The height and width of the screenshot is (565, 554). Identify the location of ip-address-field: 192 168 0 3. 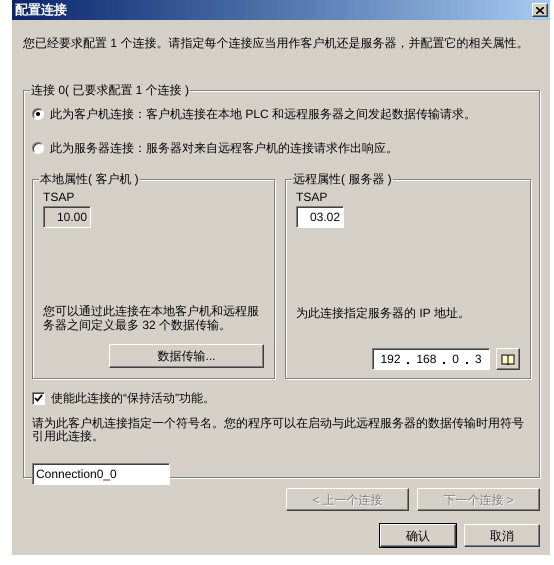
(431, 359).